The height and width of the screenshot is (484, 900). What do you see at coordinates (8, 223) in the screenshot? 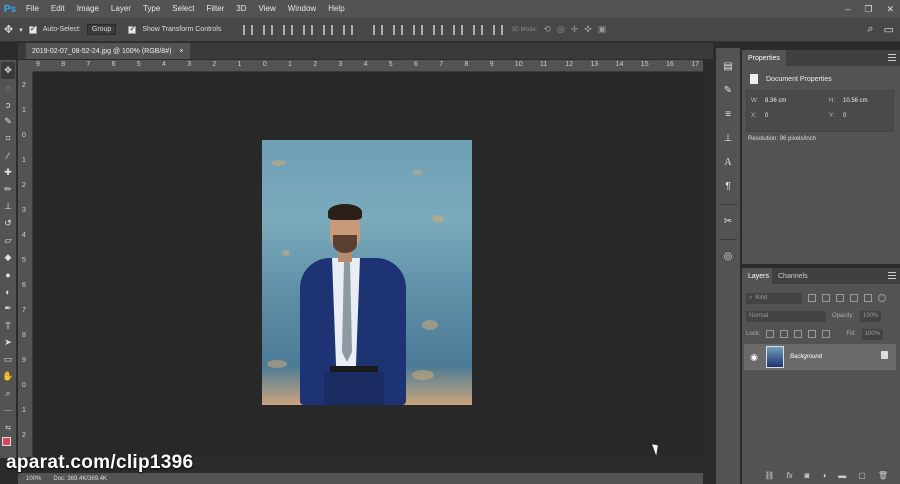
I see `history-brush-tool-icon: ↺` at bounding box center [8, 223].